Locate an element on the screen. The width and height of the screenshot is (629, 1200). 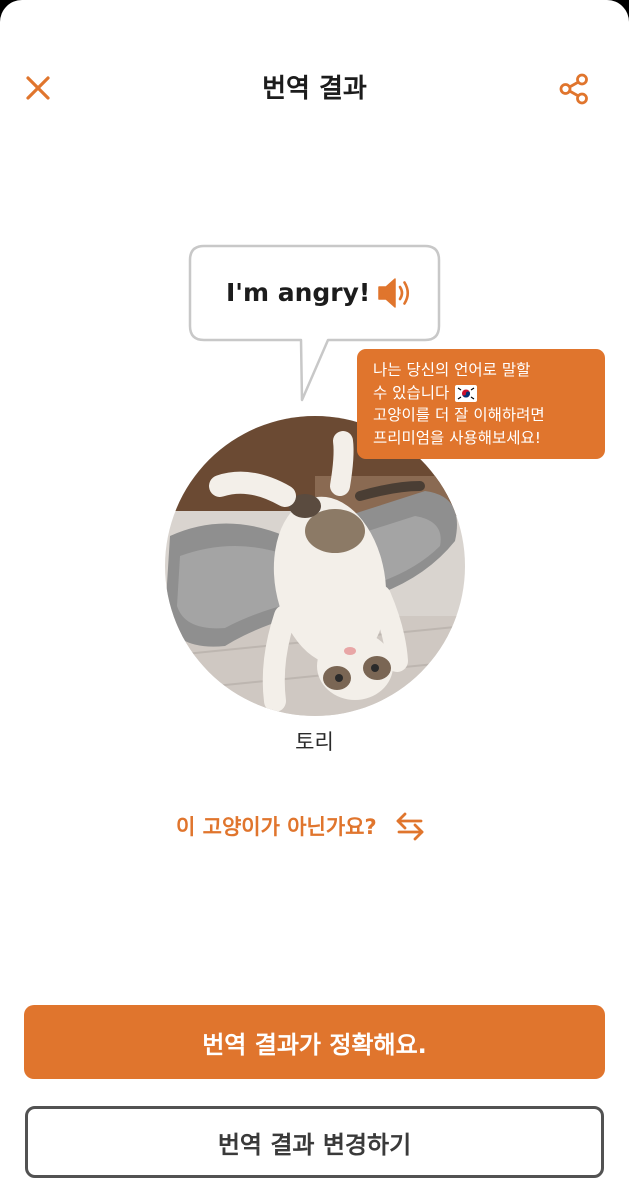
confirm-translation-button: 번역 결과가 정확해요. is located at coordinates (314, 1042).